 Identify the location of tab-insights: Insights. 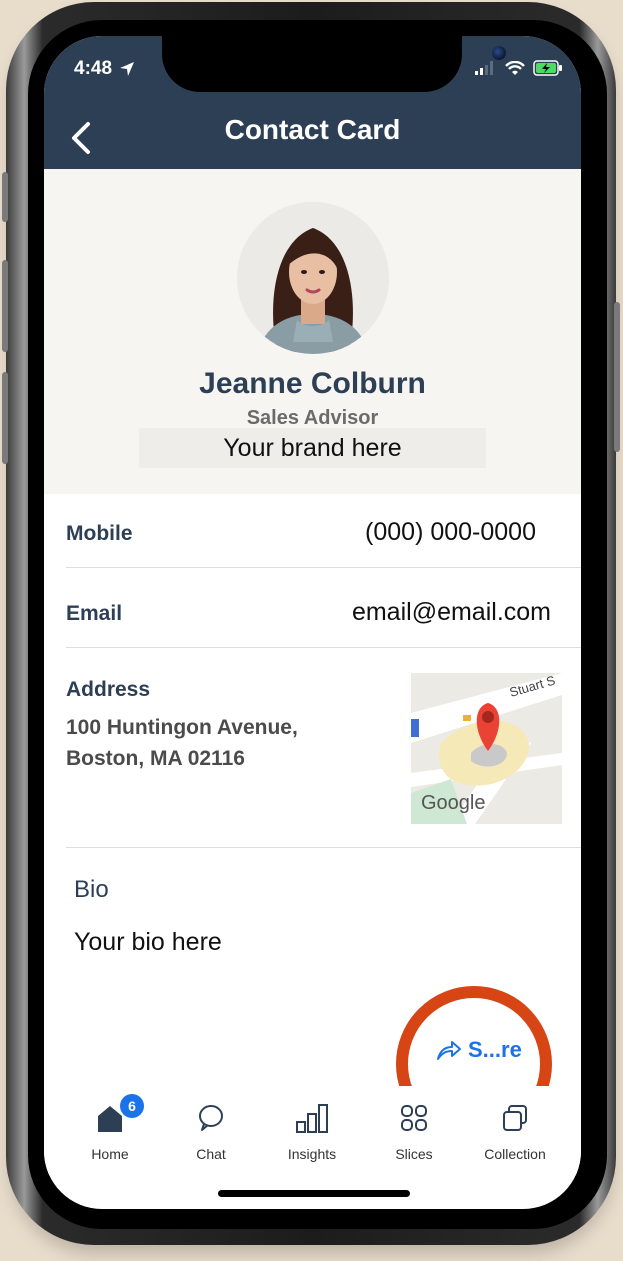
(312, 1124).